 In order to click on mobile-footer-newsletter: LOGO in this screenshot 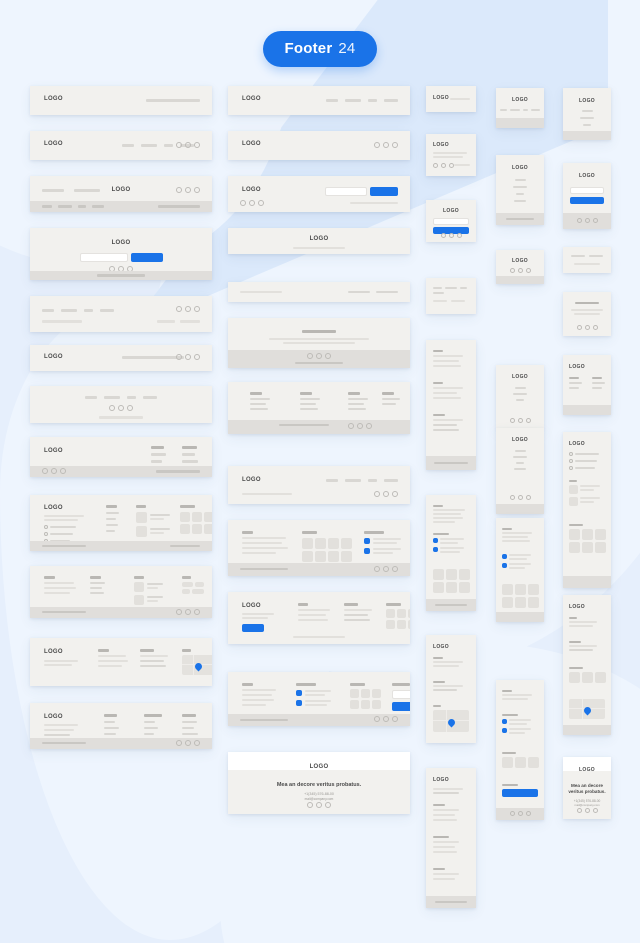, I will do `click(587, 196)`.